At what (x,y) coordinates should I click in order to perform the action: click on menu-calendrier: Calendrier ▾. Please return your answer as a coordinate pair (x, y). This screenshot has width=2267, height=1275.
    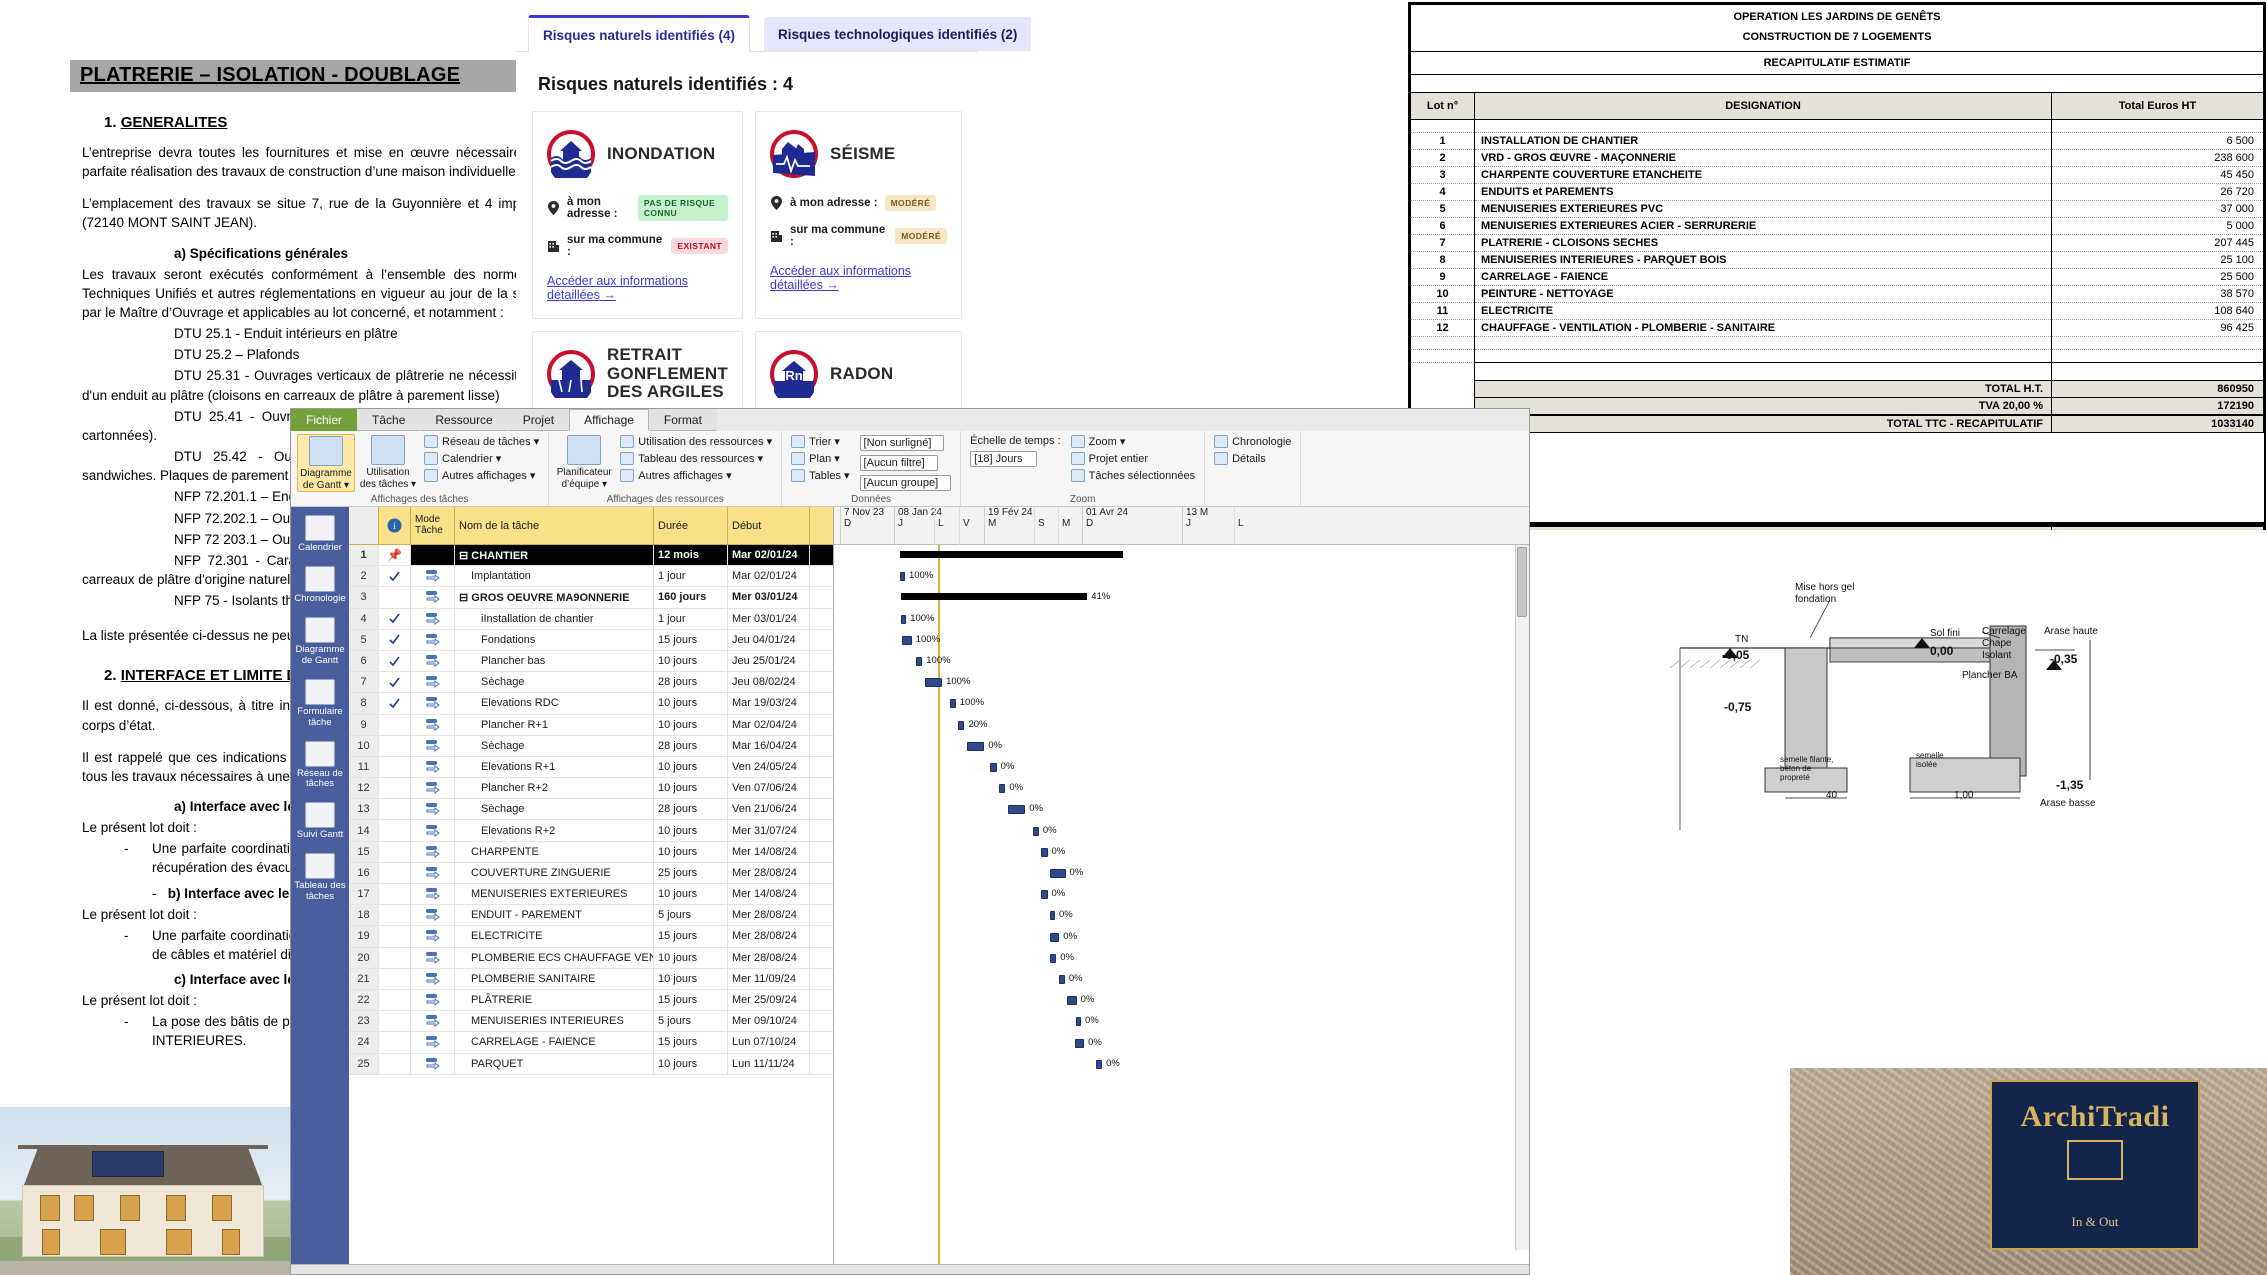
    Looking at the image, I should click on (481, 458).